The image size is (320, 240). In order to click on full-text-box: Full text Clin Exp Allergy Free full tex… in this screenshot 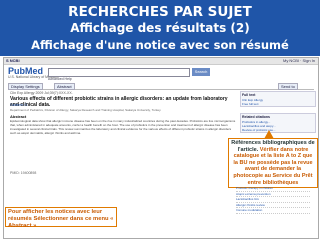, I will do `click(278, 99)`.